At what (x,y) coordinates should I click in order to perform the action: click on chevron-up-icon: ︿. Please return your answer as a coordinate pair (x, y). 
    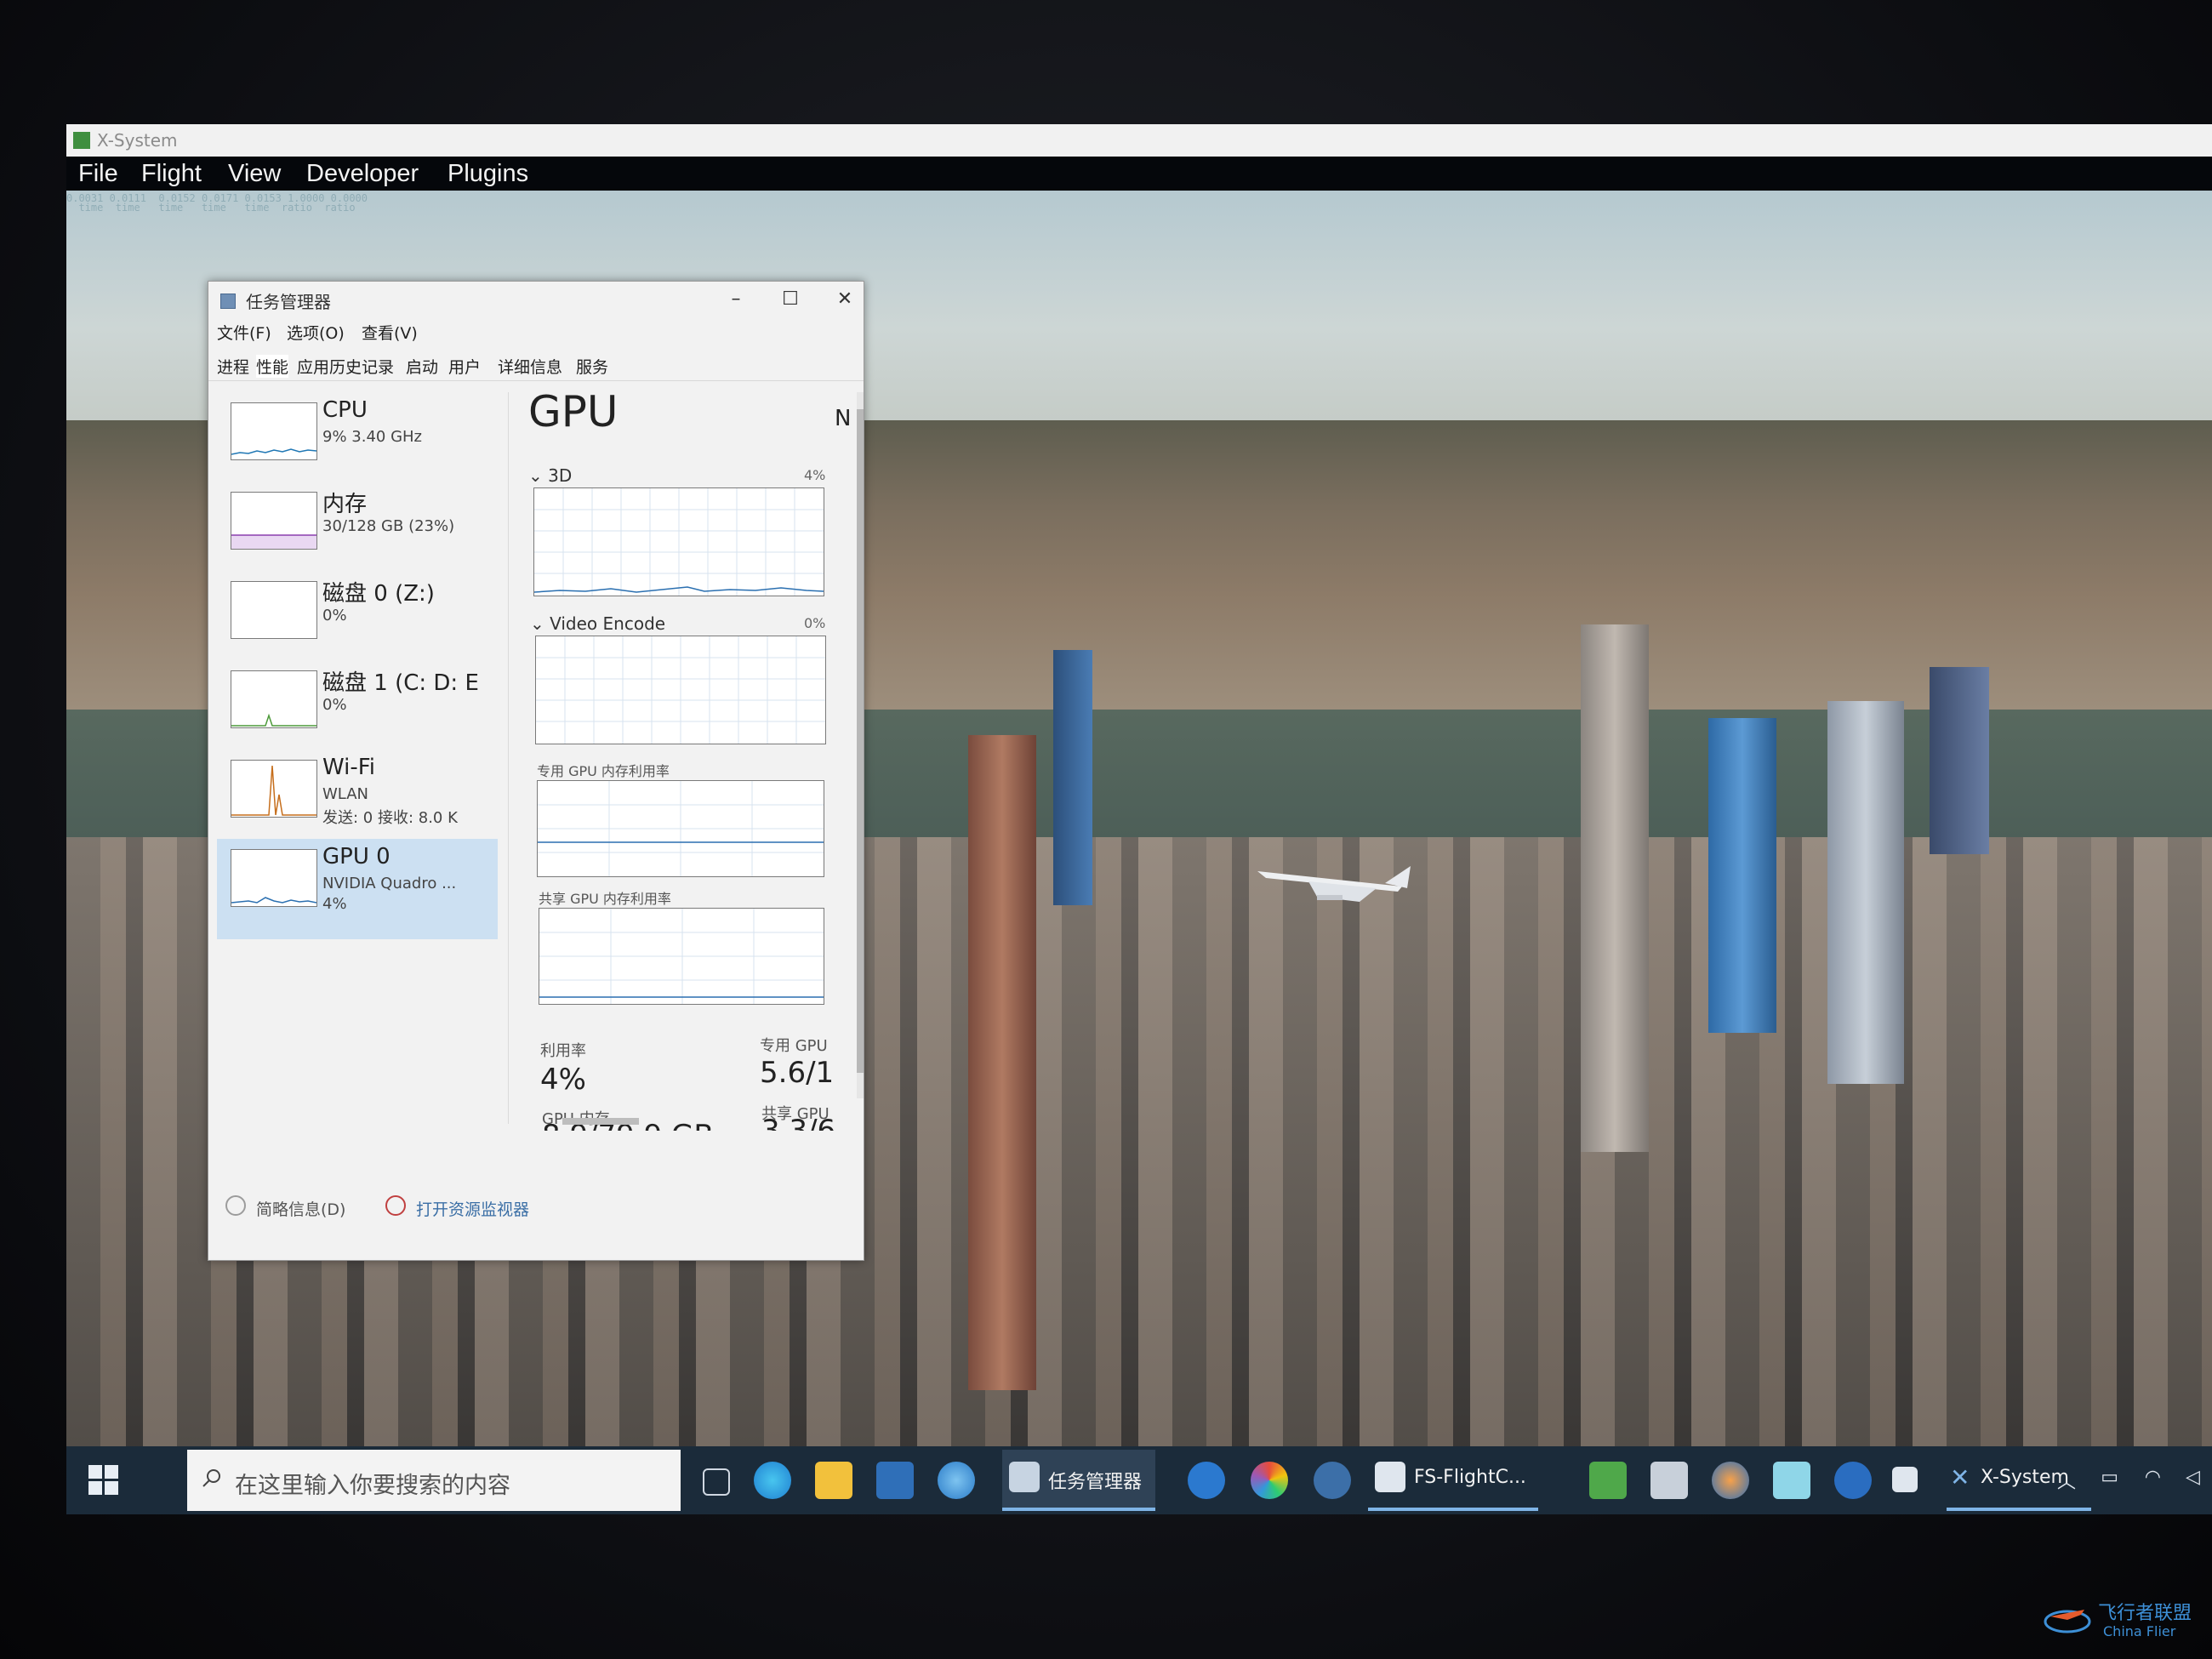
    Looking at the image, I should click on (2066, 1480).